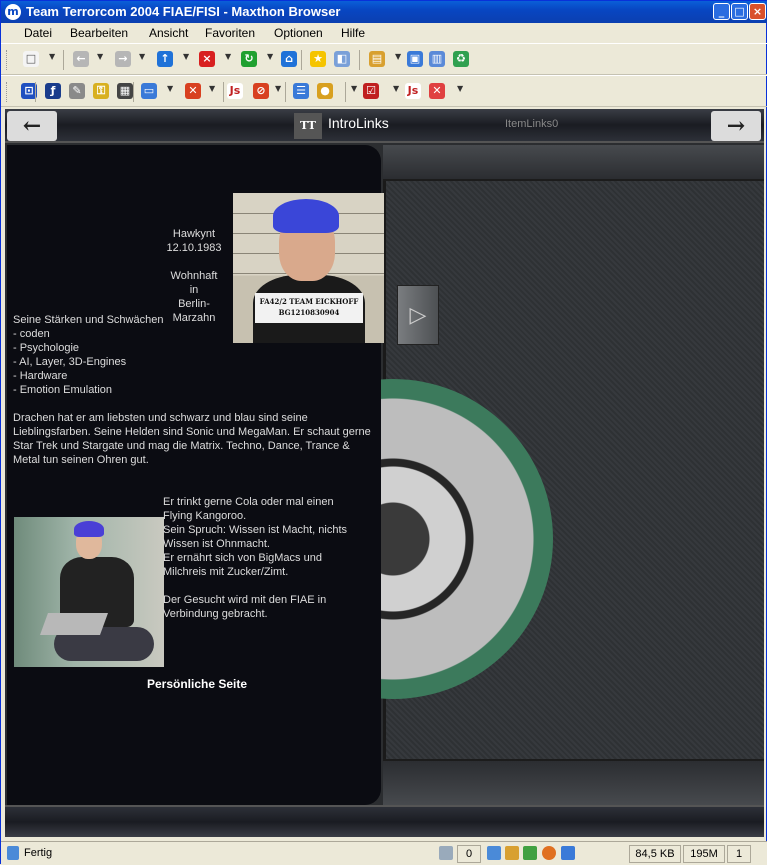 This screenshot has height=865, width=767. What do you see at coordinates (549, 853) in the screenshot?
I see `flash-status-icon` at bounding box center [549, 853].